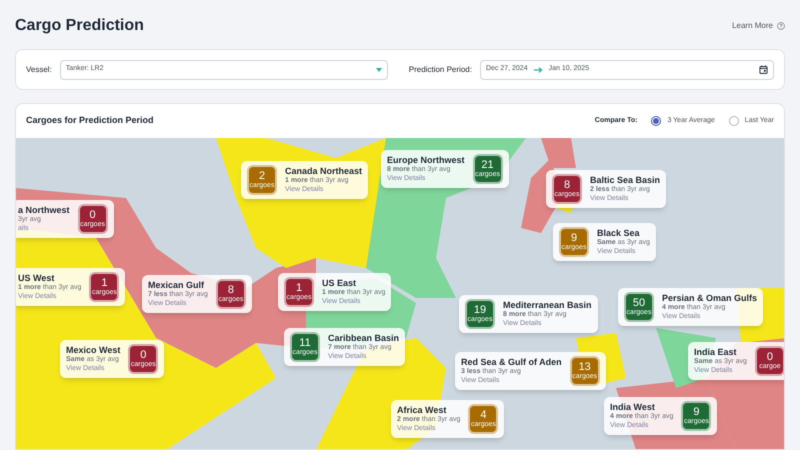 Image resolution: width=800 pixels, height=450 pixels. I want to click on cargo-count: 13, so click(584, 367).